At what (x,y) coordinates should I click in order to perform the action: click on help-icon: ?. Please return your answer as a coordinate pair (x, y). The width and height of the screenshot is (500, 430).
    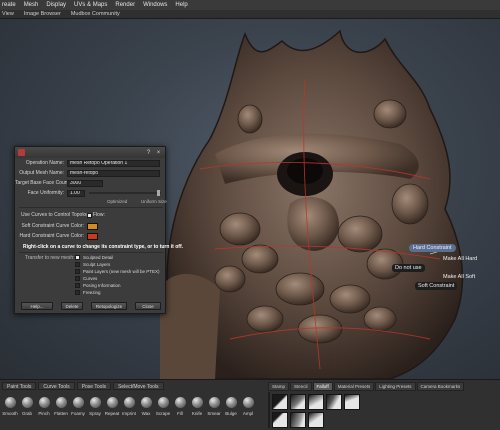
    Looking at the image, I should click on (148, 153).